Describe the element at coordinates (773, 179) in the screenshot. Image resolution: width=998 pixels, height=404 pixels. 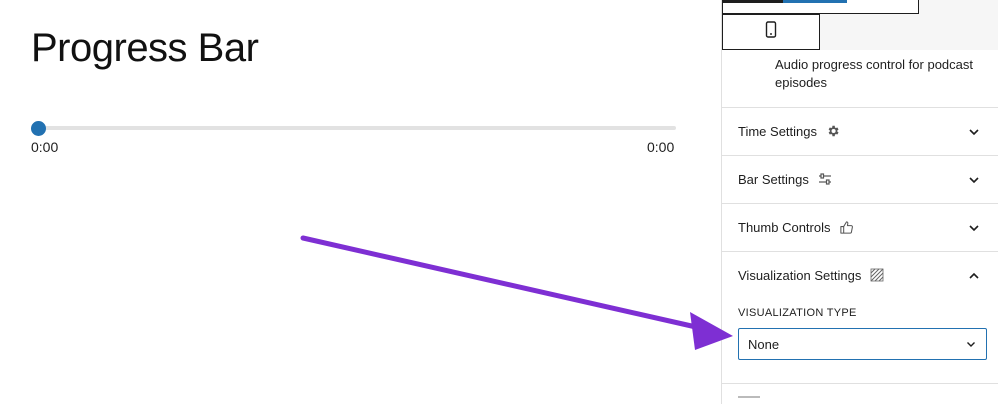
I see `panel-label: Bar Settings` at that location.